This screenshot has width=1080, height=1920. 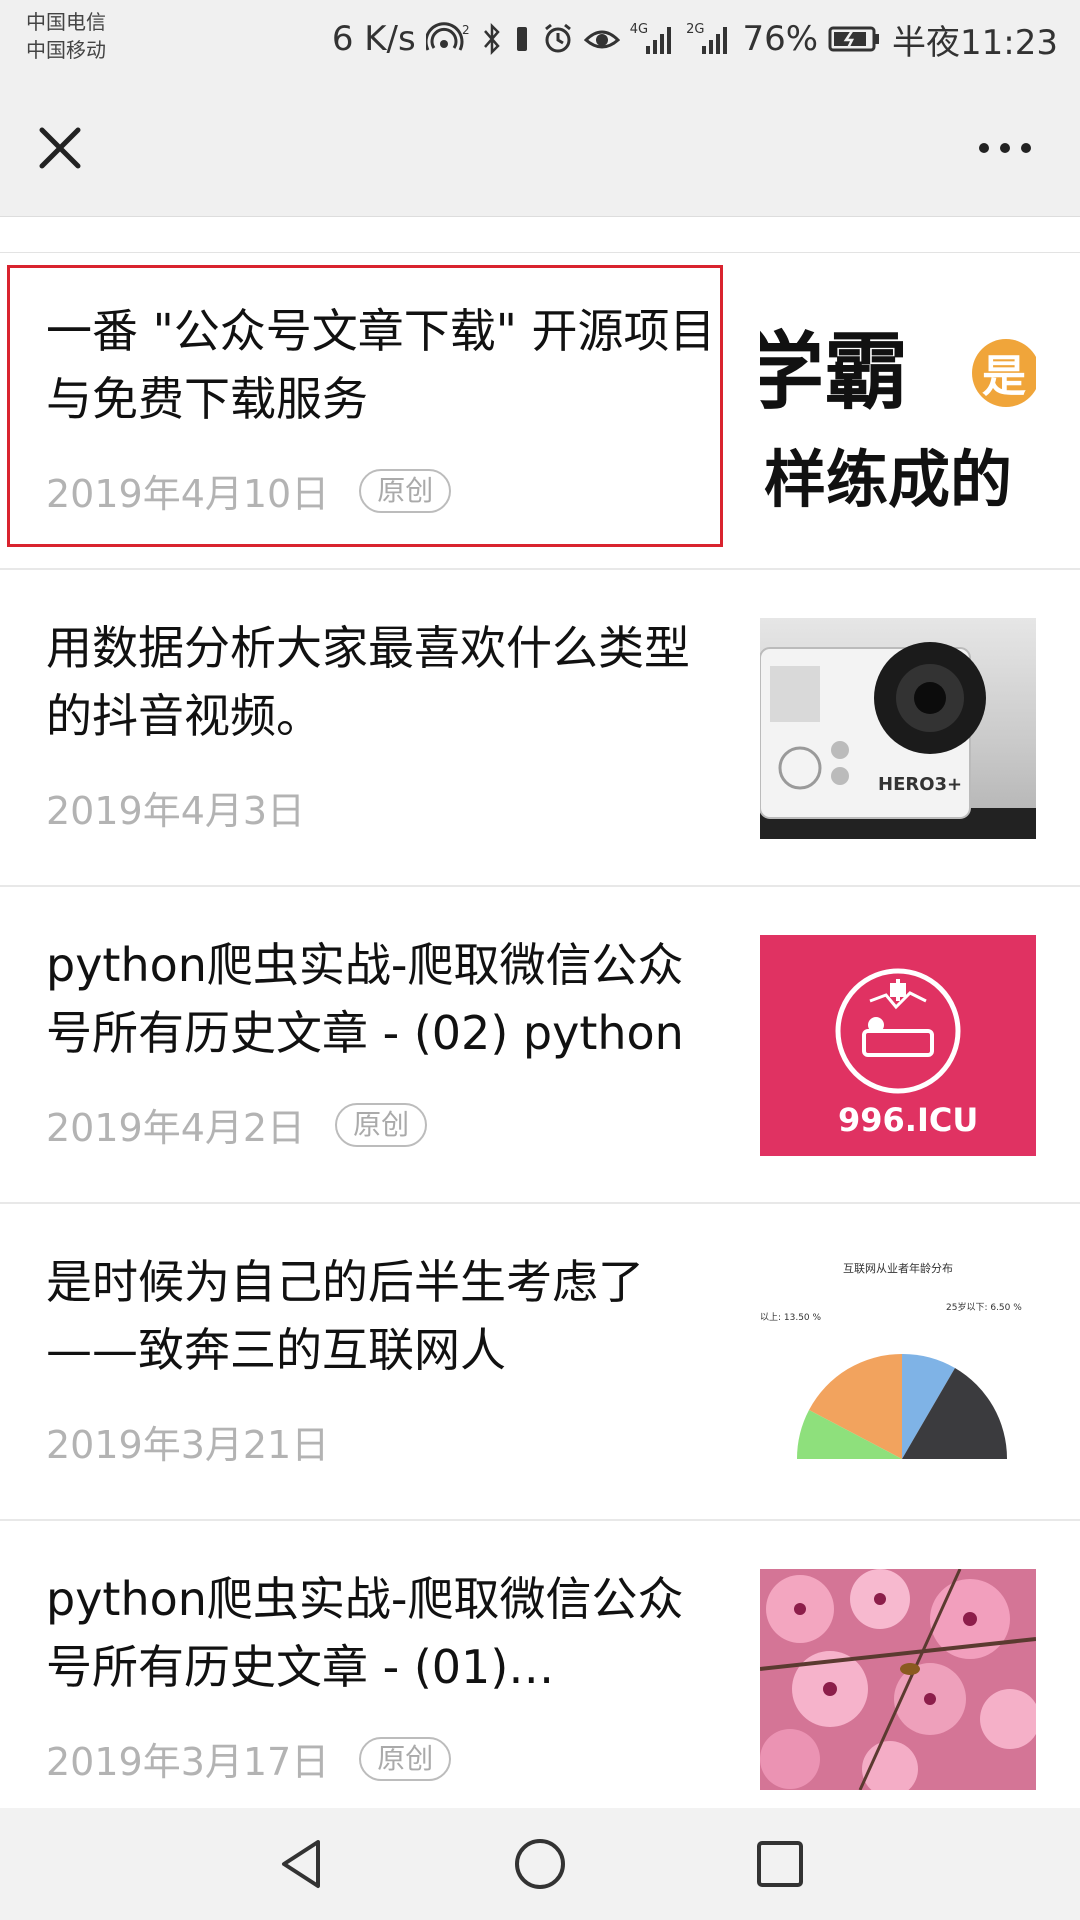 What do you see at coordinates (984, 1307) in the screenshot?
I see `thumb-label-right: 25岁以下: 6.50 %` at bounding box center [984, 1307].